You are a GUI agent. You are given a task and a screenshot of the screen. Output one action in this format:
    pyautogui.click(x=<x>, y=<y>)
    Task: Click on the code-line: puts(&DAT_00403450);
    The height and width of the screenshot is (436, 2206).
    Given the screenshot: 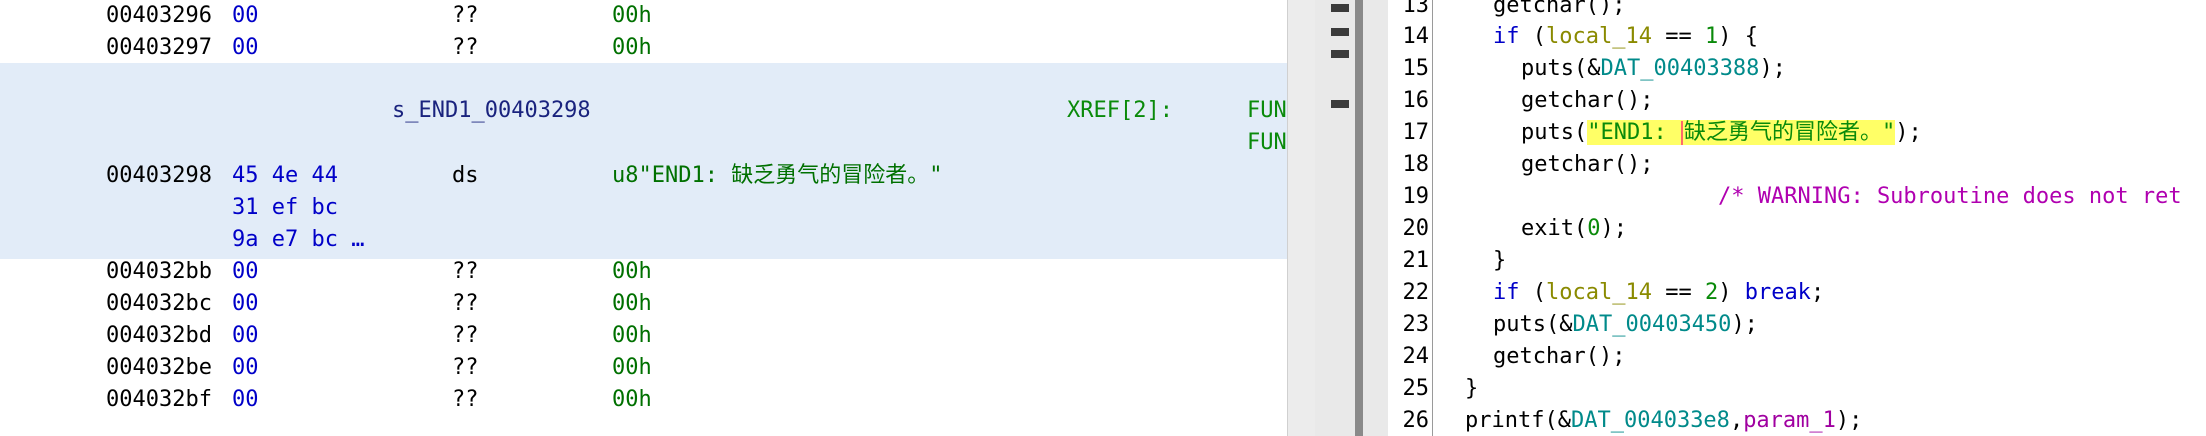 What is the action you would take?
    pyautogui.click(x=1625, y=325)
    